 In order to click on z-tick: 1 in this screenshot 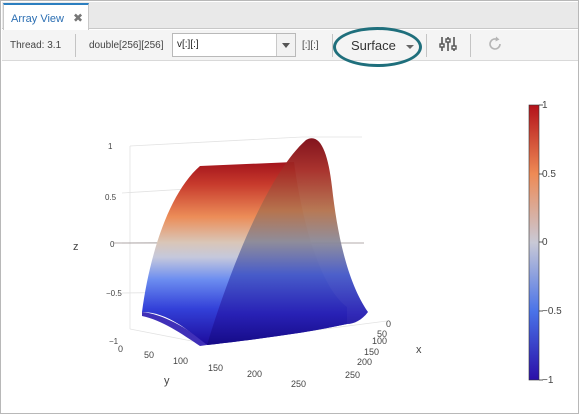, I will do `click(110, 146)`.